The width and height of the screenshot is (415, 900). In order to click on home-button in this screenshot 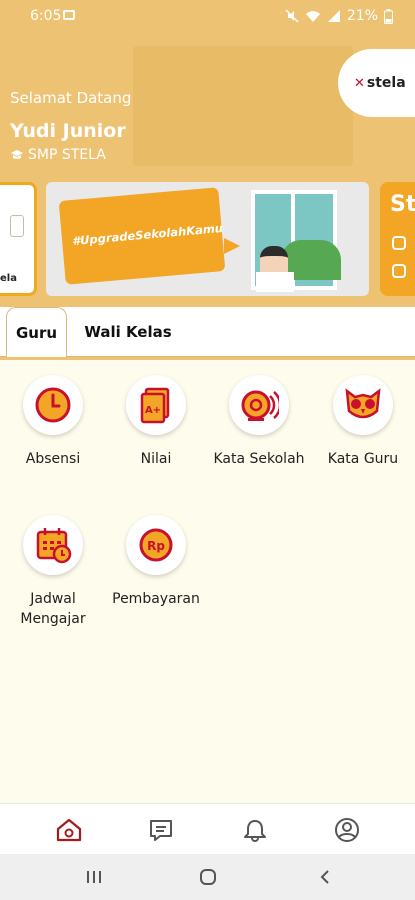, I will do `click(208, 877)`.